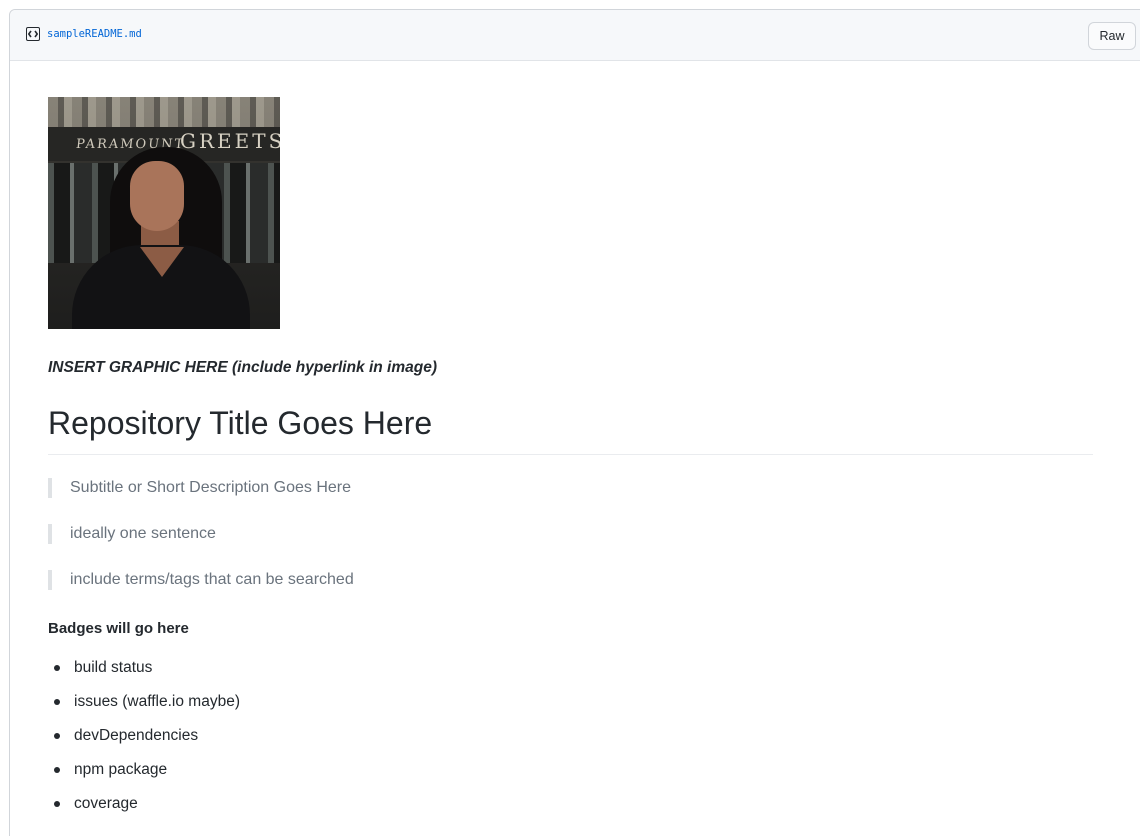 The width and height of the screenshot is (1140, 836). What do you see at coordinates (570, 812) in the screenshot?
I see `list-item: coverage` at bounding box center [570, 812].